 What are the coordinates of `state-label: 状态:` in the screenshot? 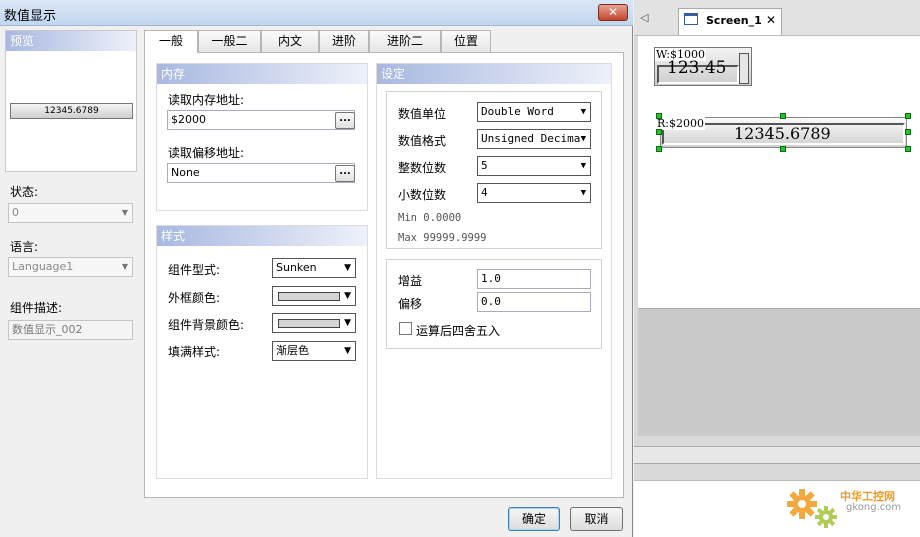 It's located at (24, 192).